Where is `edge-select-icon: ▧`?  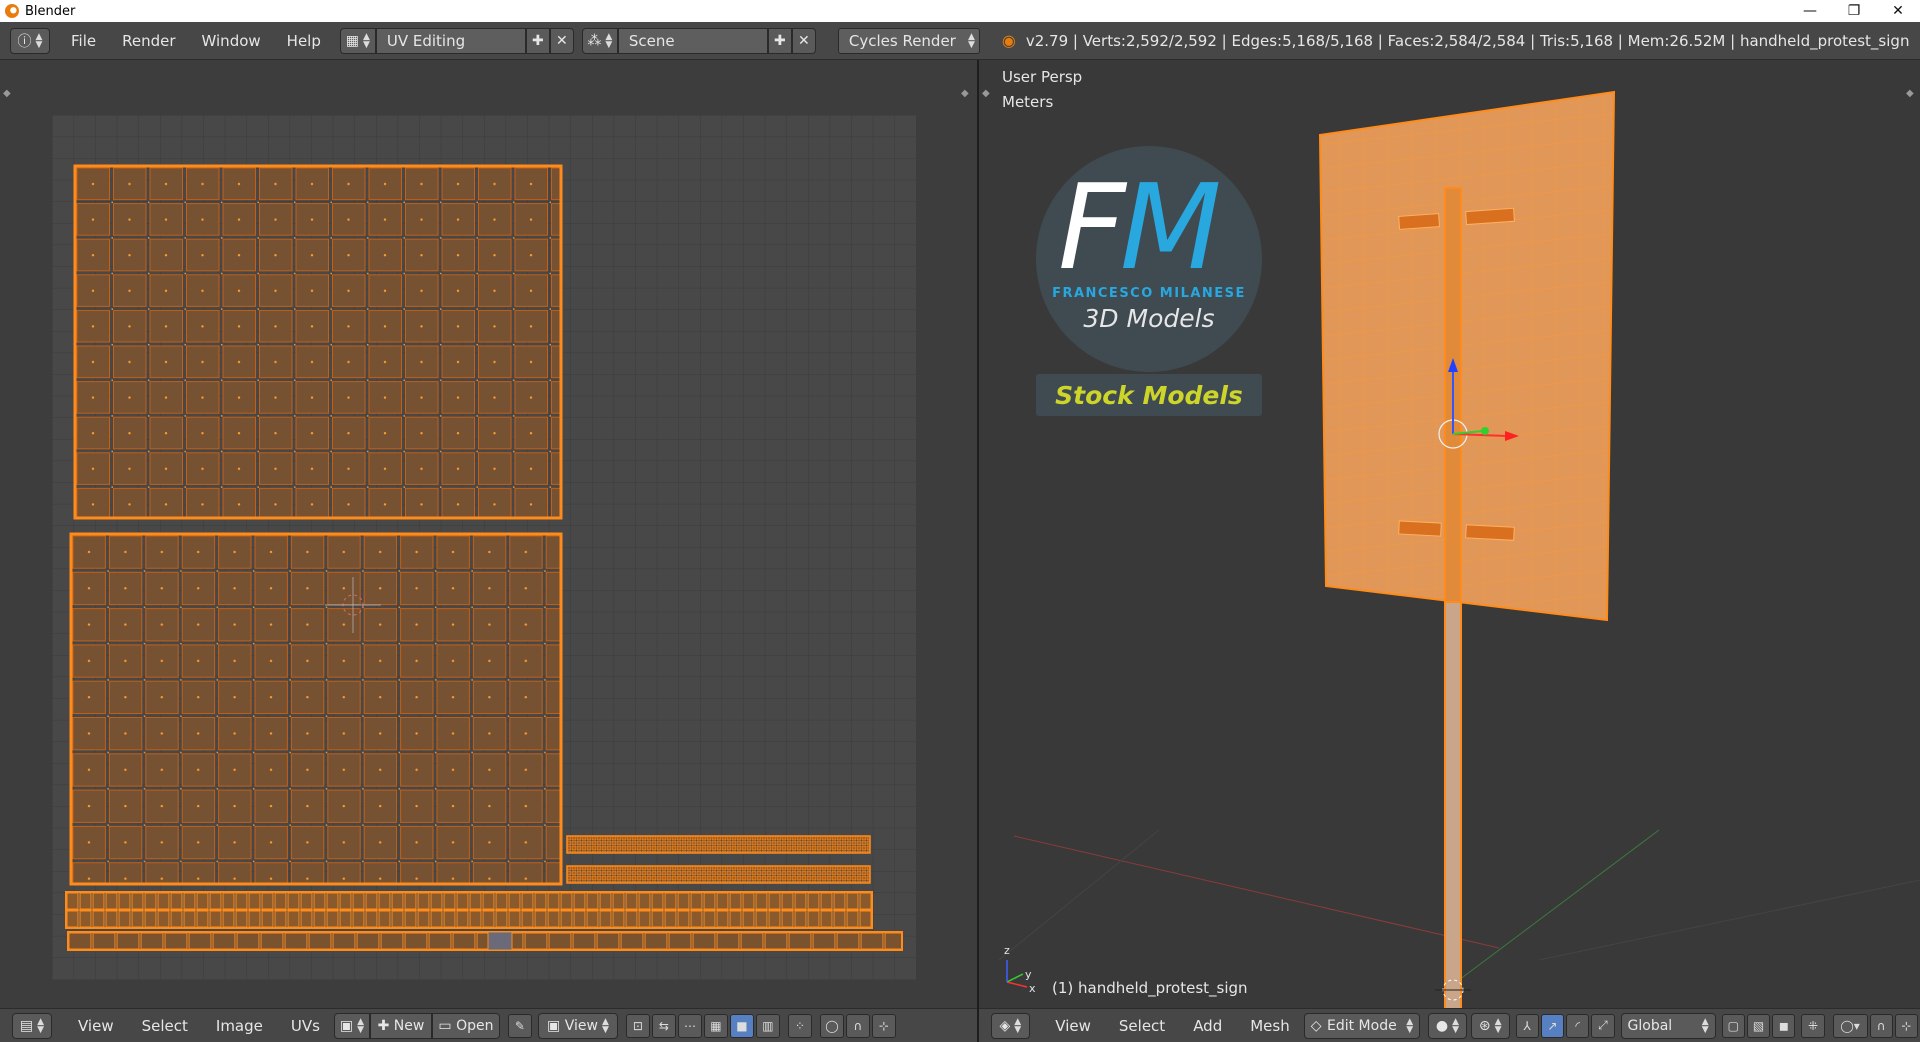
edge-select-icon: ▧ is located at coordinates (1758, 1025).